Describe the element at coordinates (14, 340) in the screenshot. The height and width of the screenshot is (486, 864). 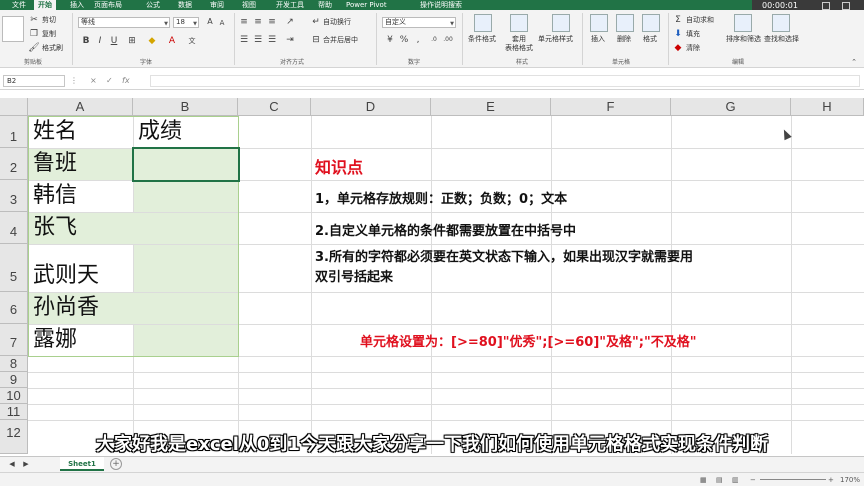
I see `row-header-7: 7` at that location.